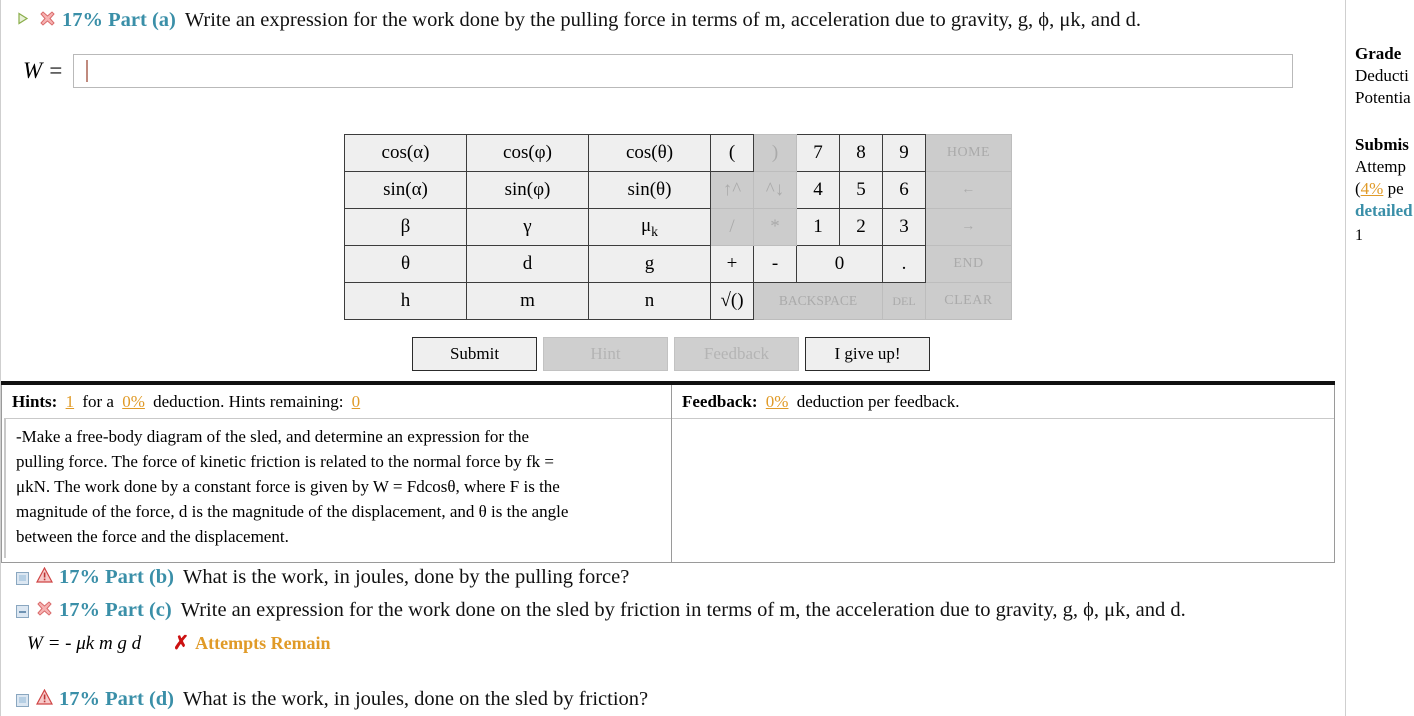 This screenshot has height=716, width=1414. I want to click on key-sin-theta: sin(θ), so click(649, 190).